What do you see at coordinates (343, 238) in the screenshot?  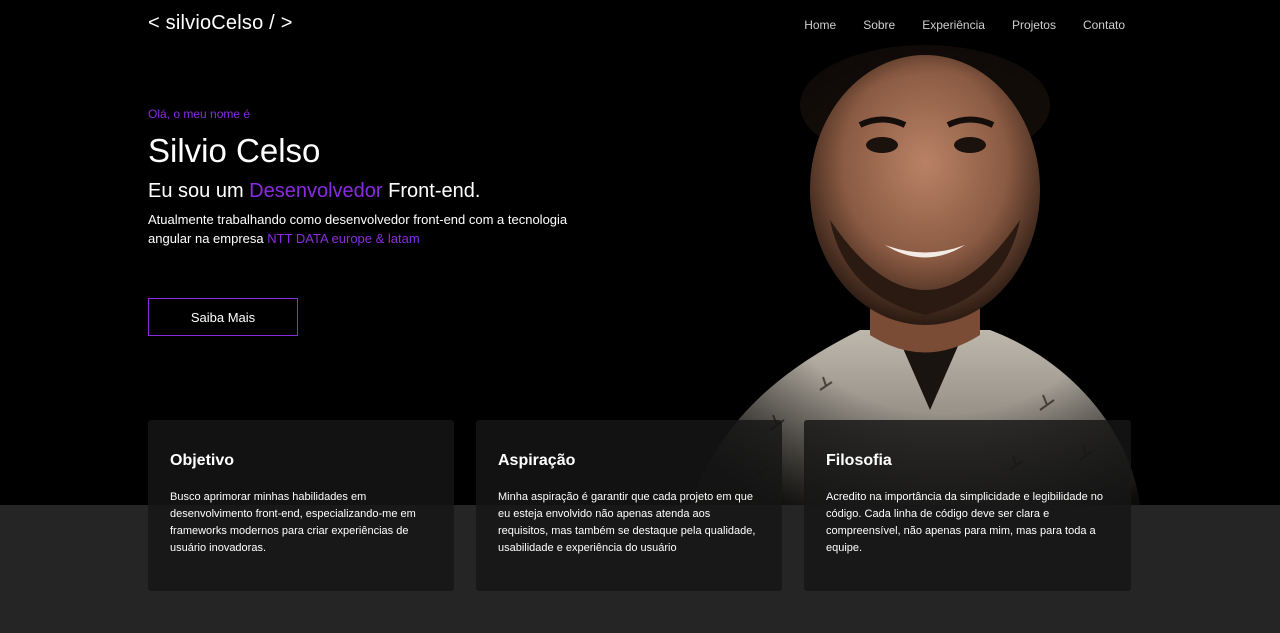 I see `company-name: NTT DATA europe & latam` at bounding box center [343, 238].